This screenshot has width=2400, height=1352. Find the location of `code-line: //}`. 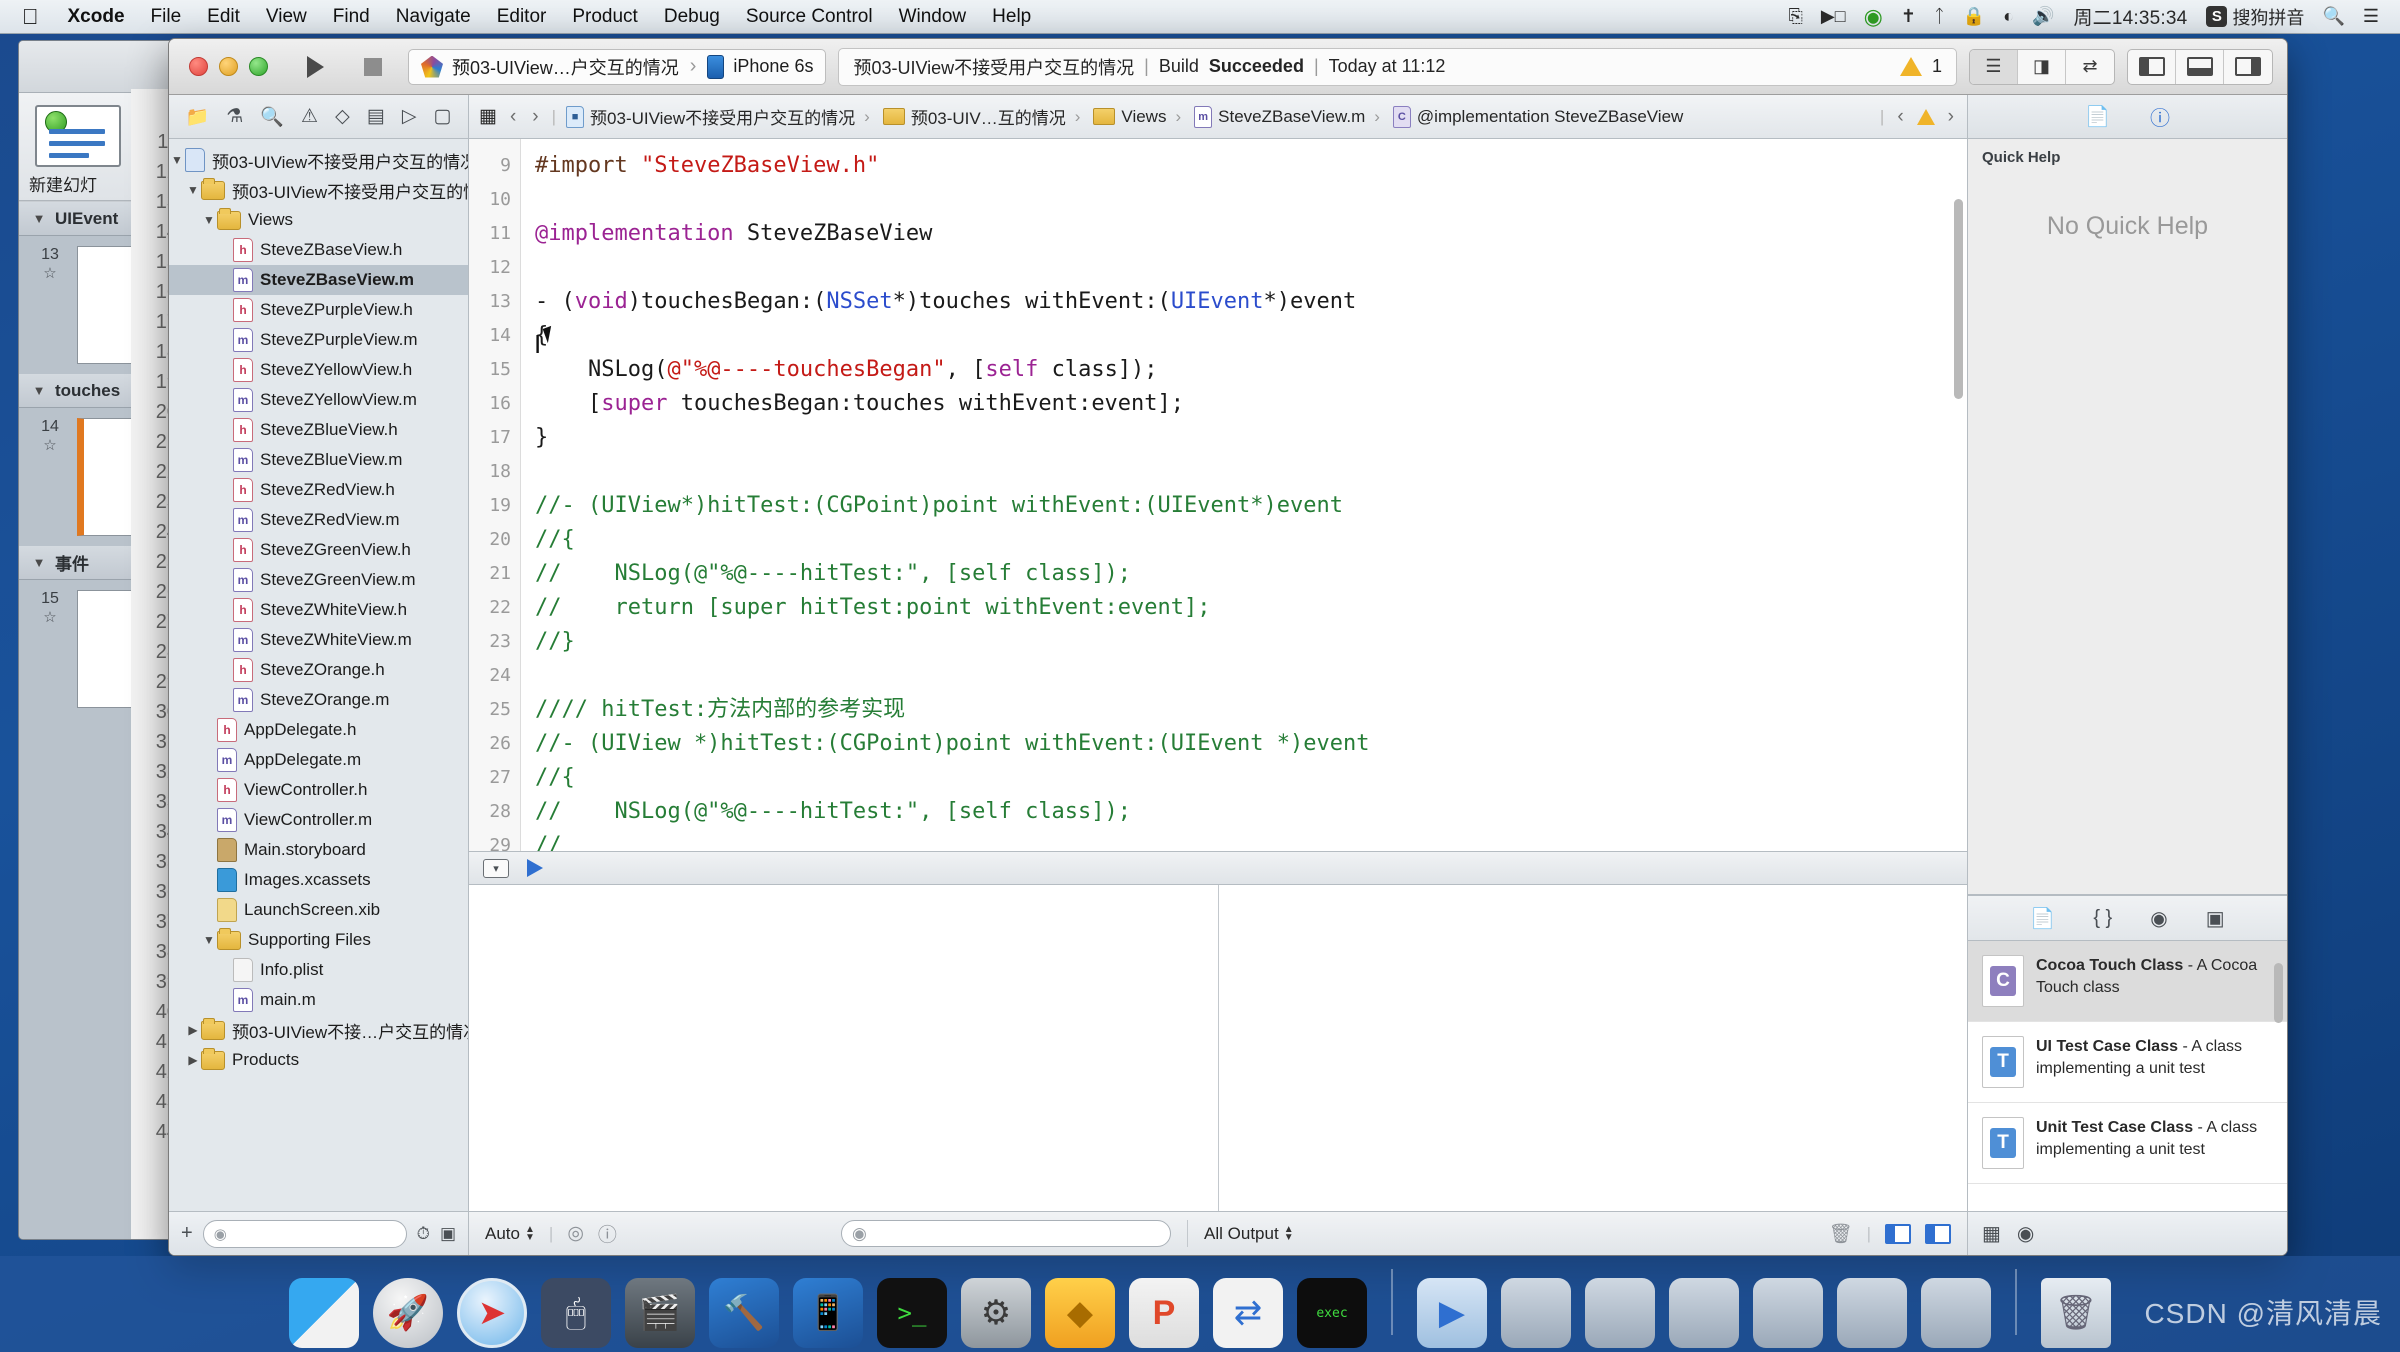

code-line: //} is located at coordinates (1251, 642).